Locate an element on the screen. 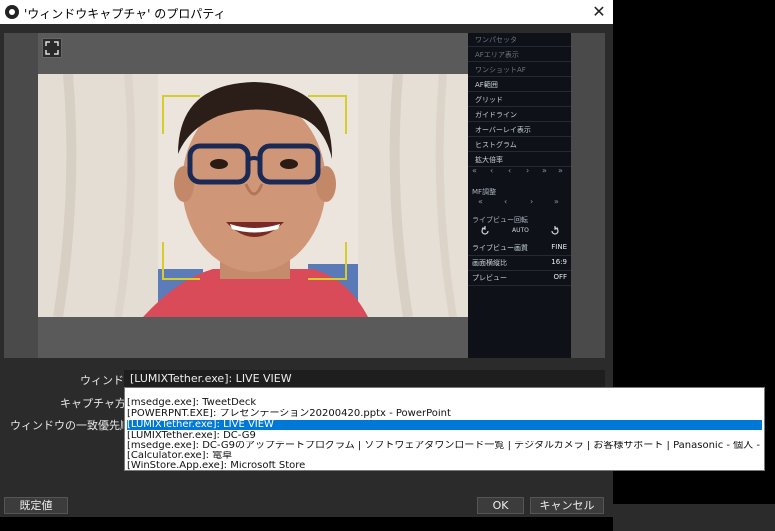 This screenshot has width=775, height=531. dropdown-option: [LUMIXTether.exe]: DC-G9 is located at coordinates (444, 436).